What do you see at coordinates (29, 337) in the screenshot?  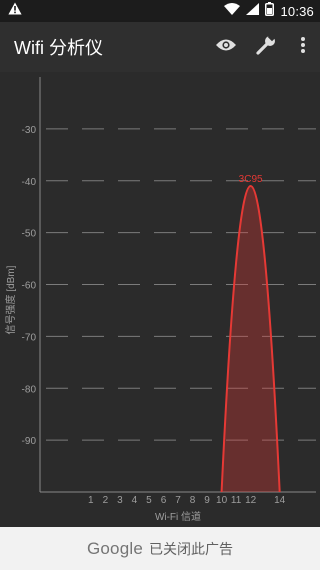 I see `y-tick-label: -70` at bounding box center [29, 337].